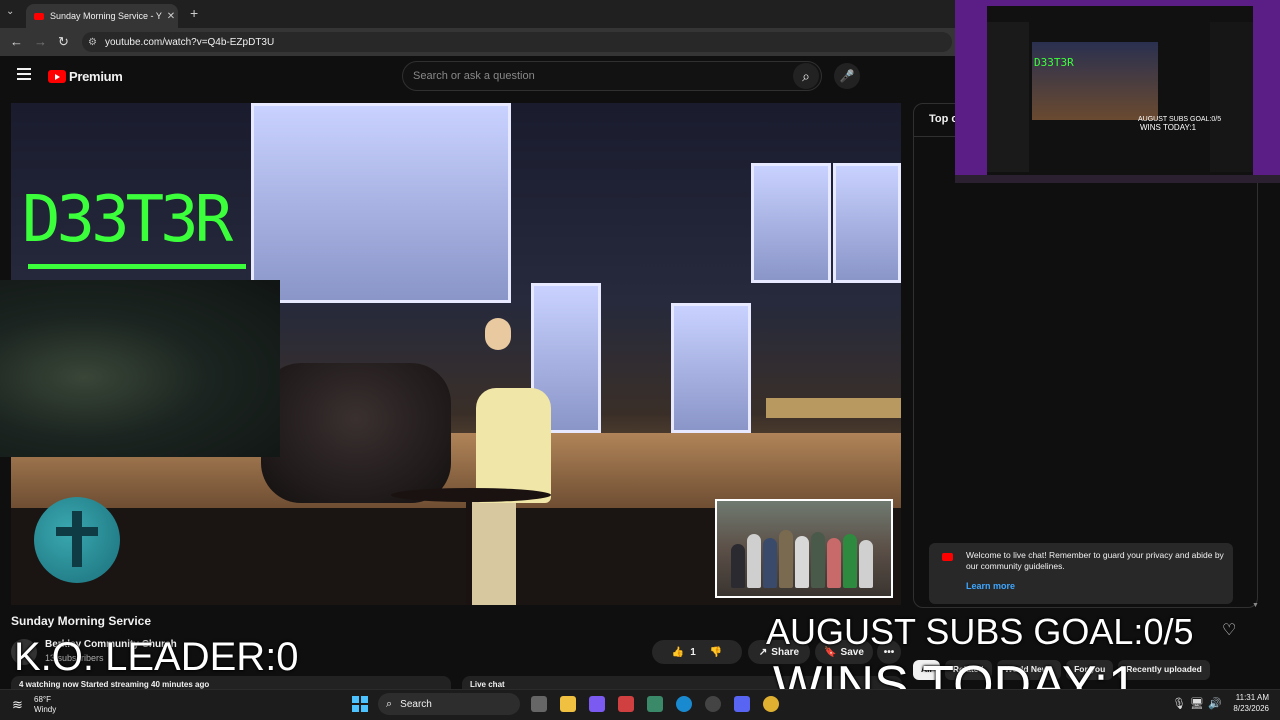 The height and width of the screenshot is (720, 1280). What do you see at coordinates (356, 433) in the screenshot?
I see `drum-kit` at bounding box center [356, 433].